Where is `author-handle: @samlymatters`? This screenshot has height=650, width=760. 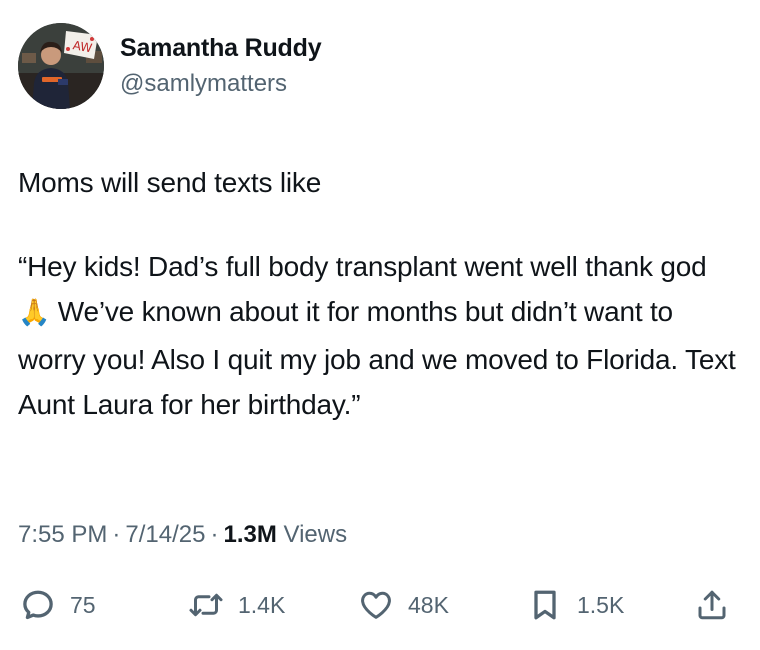 author-handle: @samlymatters is located at coordinates (203, 84).